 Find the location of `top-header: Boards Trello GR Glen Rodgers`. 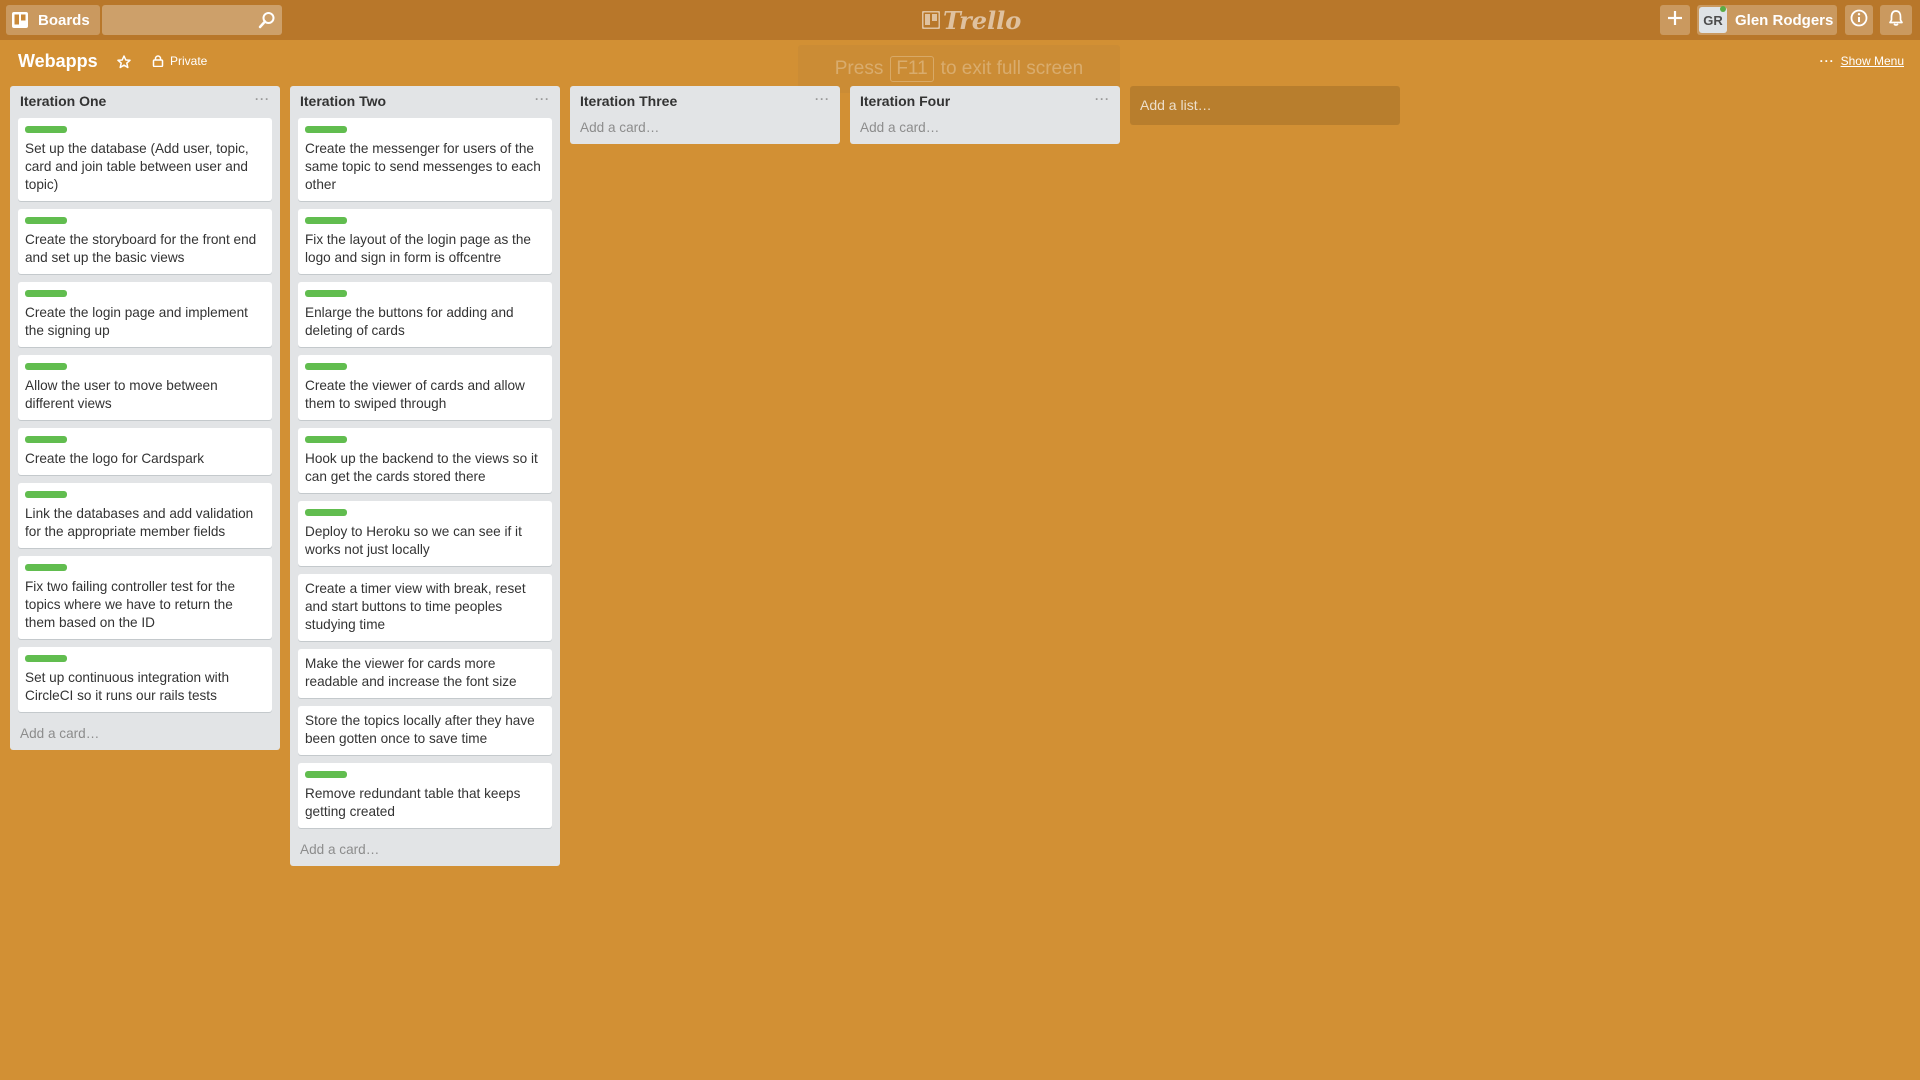

top-header: Boards Trello GR Glen Rodgers is located at coordinates (960, 20).